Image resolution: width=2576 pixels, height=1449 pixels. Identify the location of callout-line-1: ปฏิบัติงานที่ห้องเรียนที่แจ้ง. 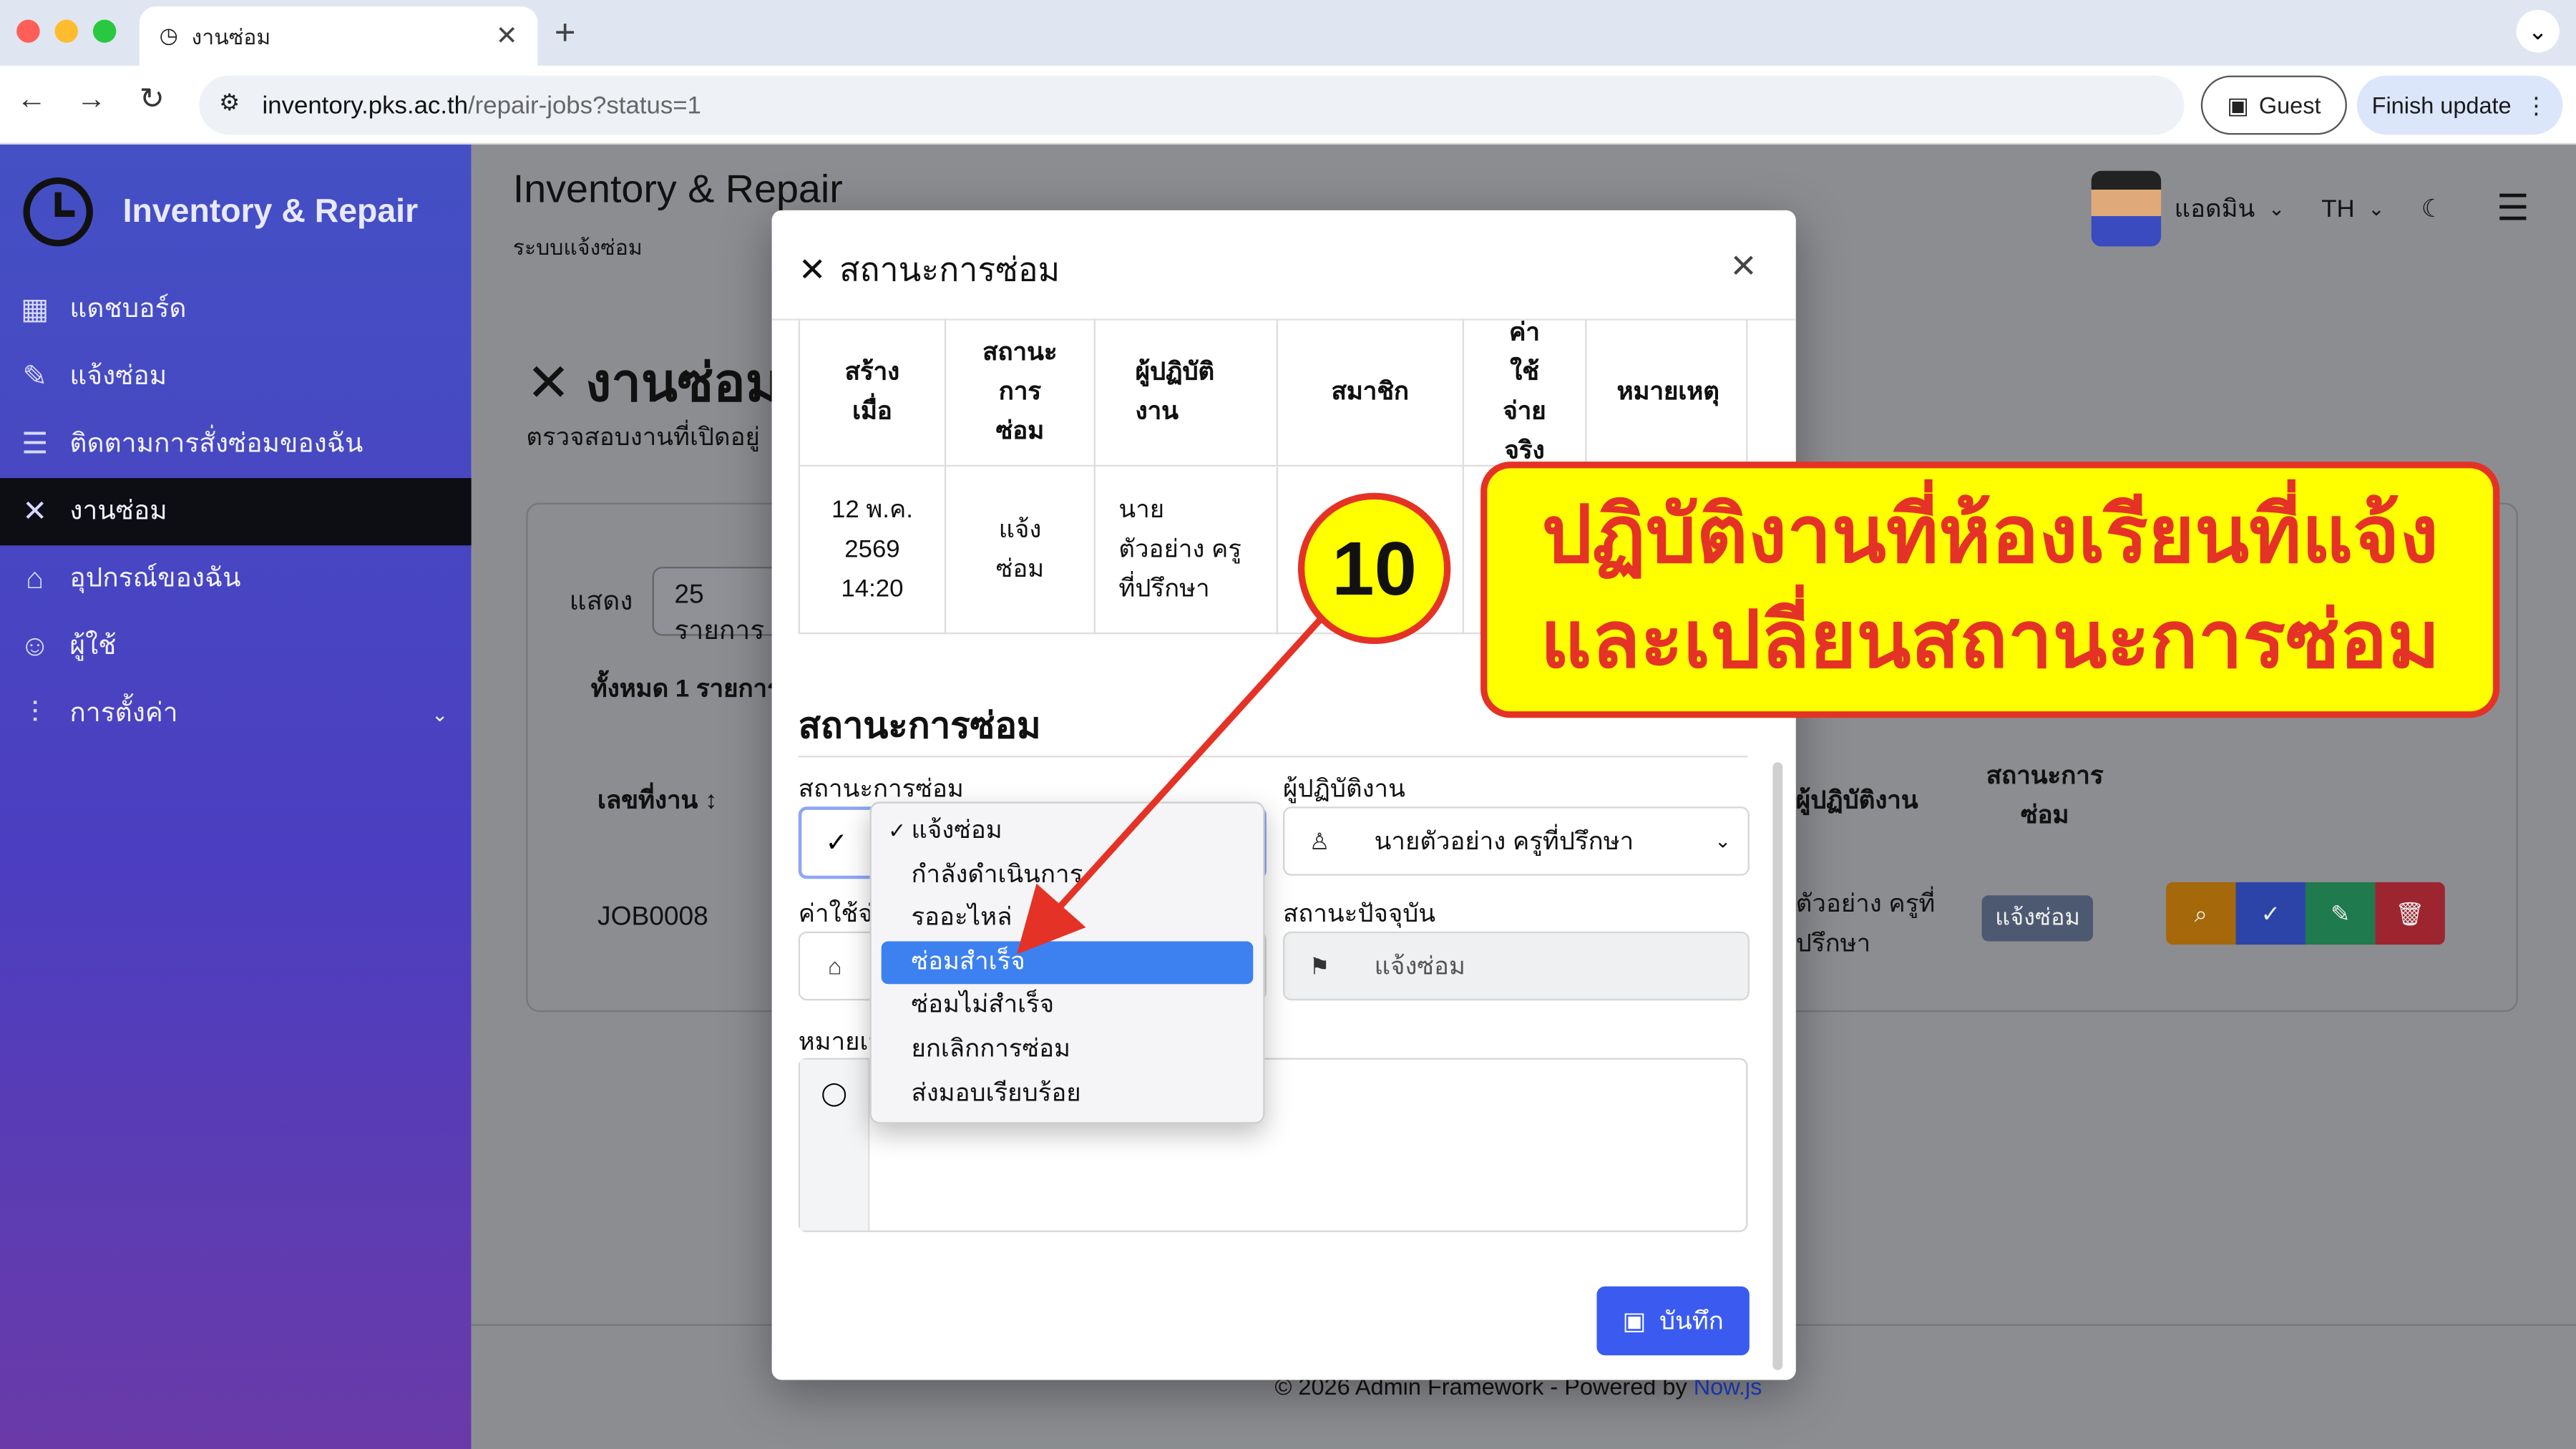
(1990, 536).